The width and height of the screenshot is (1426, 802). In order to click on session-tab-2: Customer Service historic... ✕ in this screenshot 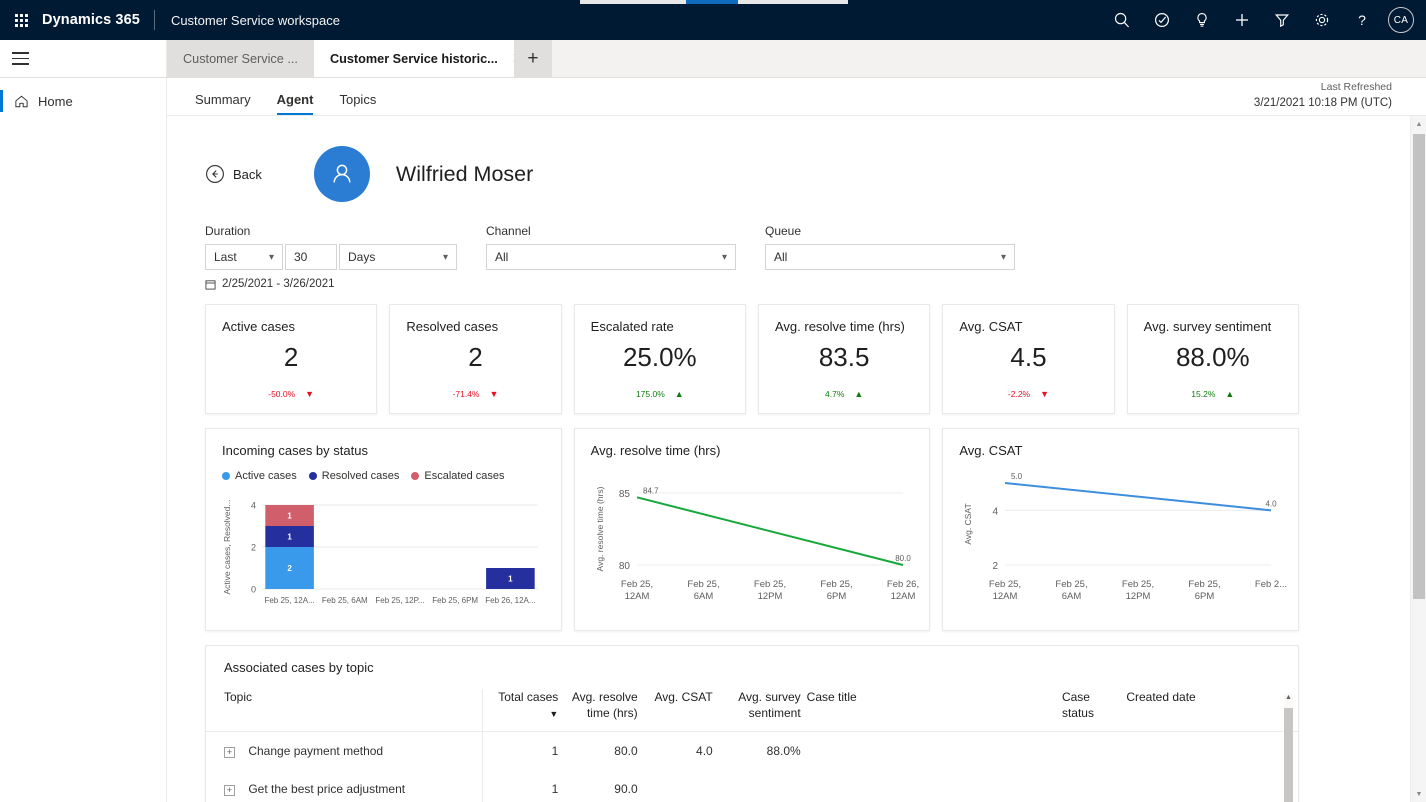, I will do `click(418, 58)`.